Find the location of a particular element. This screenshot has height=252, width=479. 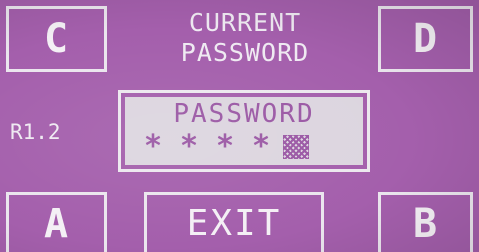

softkey-c: C is located at coordinates (56, 39).